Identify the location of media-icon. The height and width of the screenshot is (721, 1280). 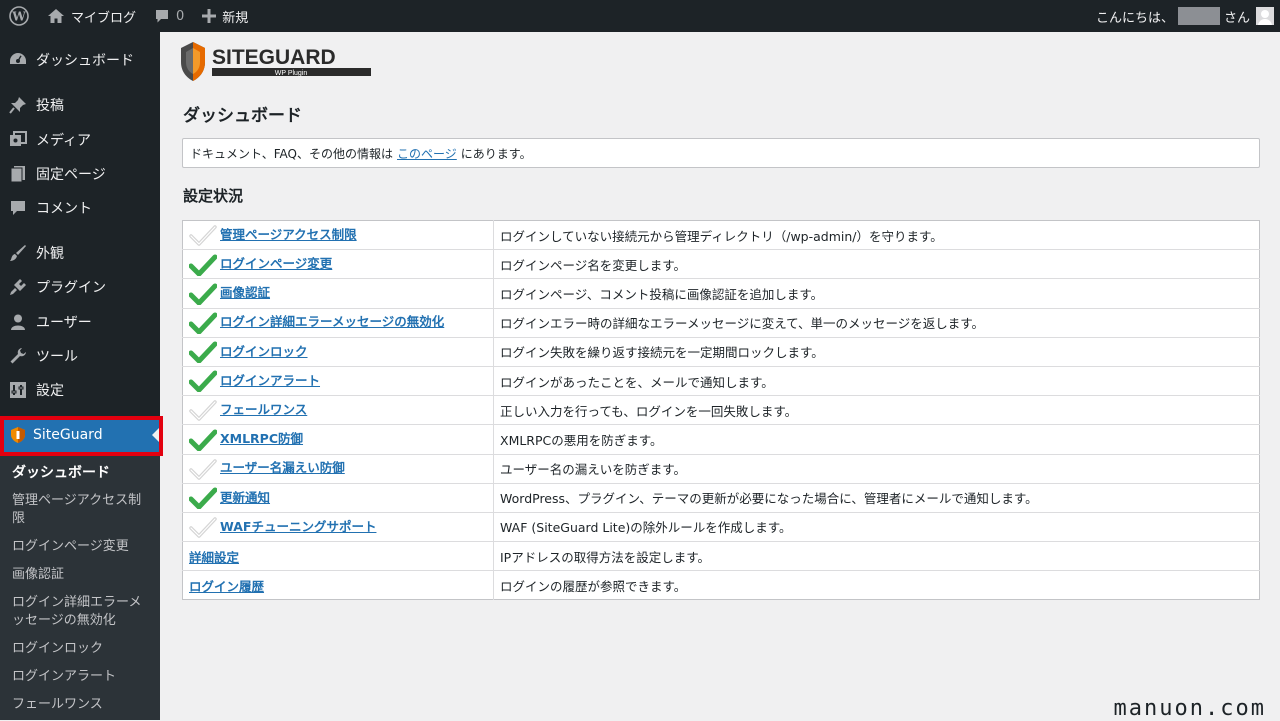
(18, 140).